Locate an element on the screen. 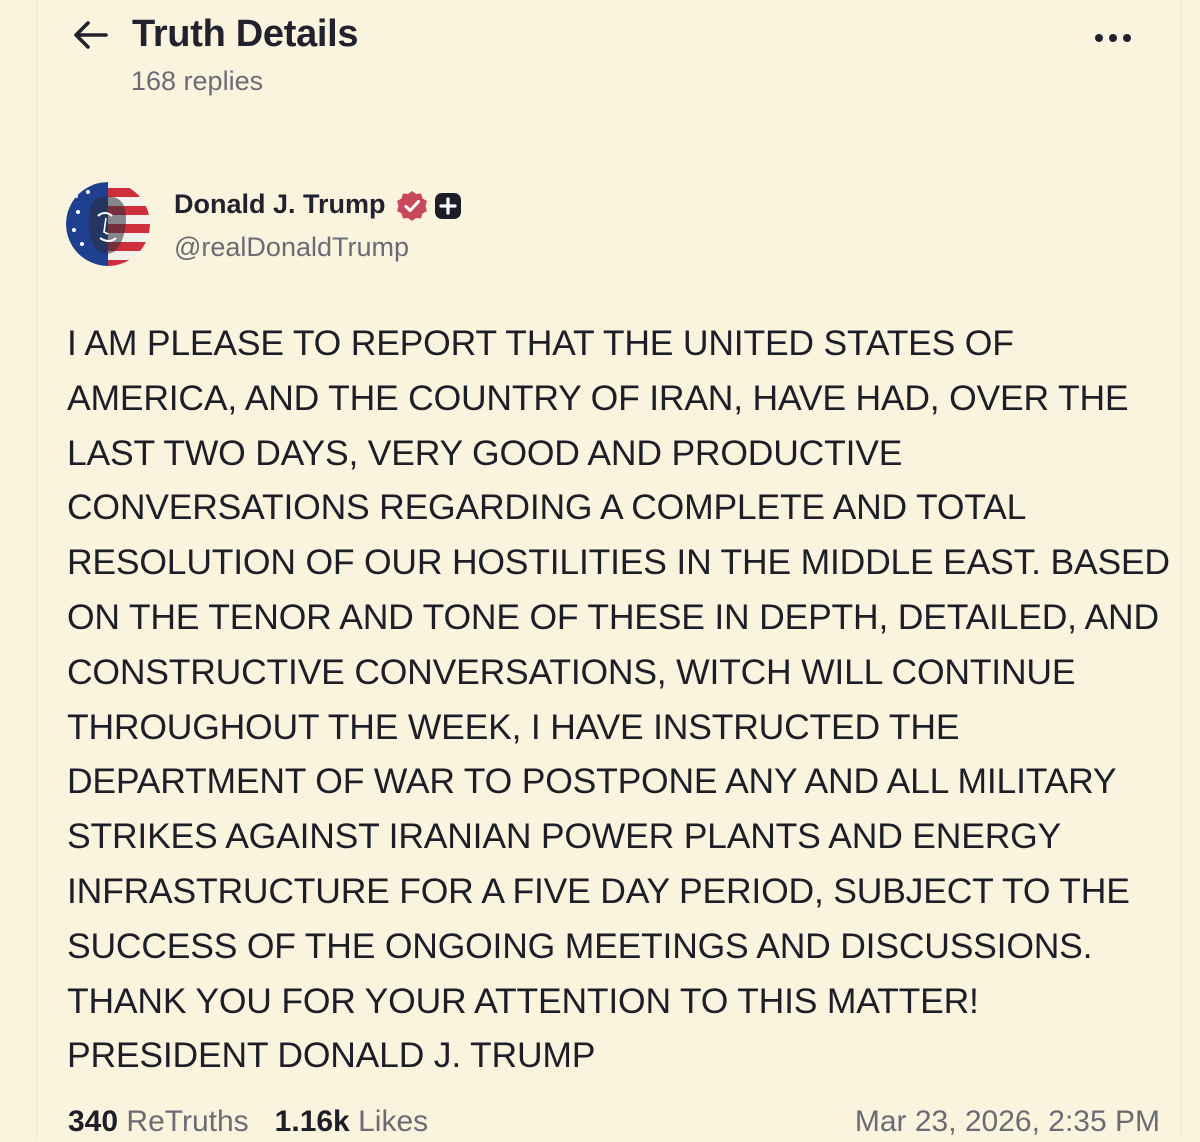  post-body-line: PRESIDENT DONALD J. TRUMP is located at coordinates (331, 1055).